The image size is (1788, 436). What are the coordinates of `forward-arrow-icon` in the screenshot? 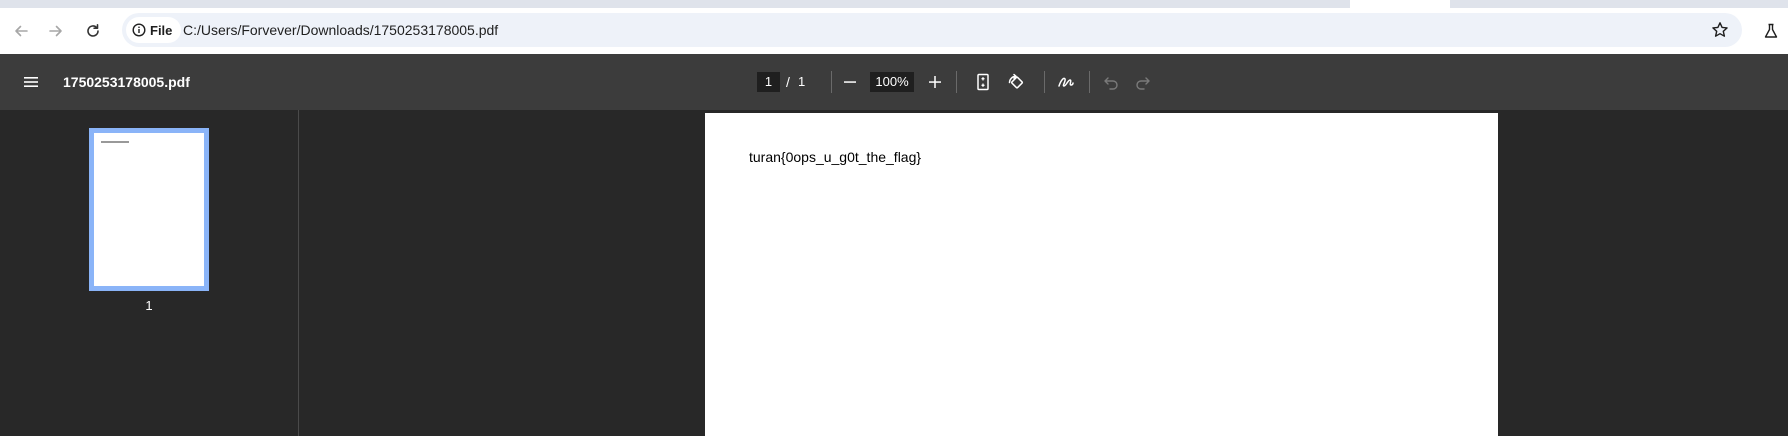 It's located at (55, 31).